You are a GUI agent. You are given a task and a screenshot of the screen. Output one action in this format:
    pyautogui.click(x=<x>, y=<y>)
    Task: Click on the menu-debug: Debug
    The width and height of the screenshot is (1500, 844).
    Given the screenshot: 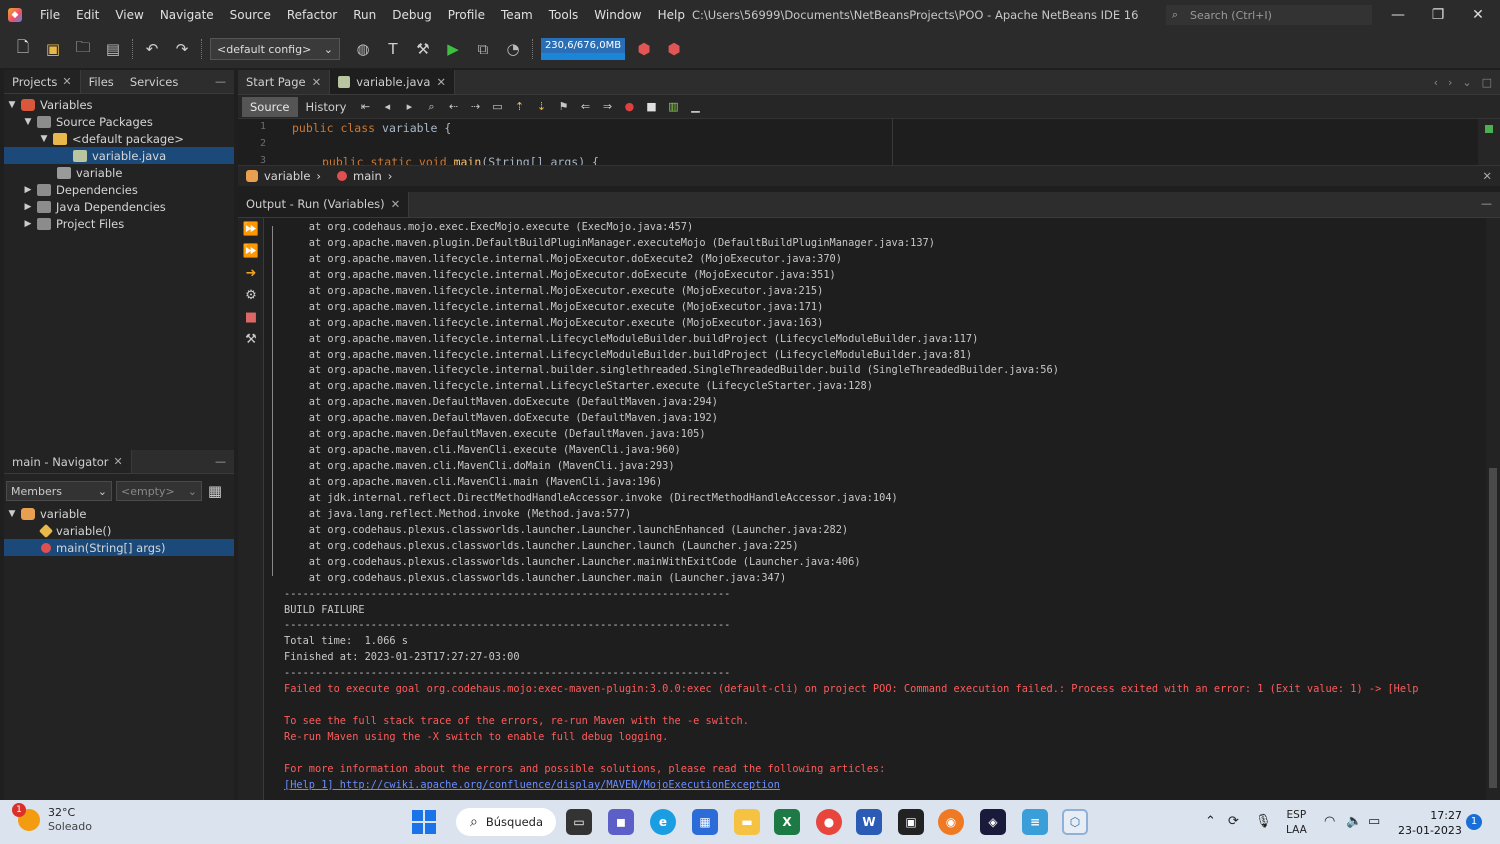 What is the action you would take?
    pyautogui.click(x=411, y=15)
    